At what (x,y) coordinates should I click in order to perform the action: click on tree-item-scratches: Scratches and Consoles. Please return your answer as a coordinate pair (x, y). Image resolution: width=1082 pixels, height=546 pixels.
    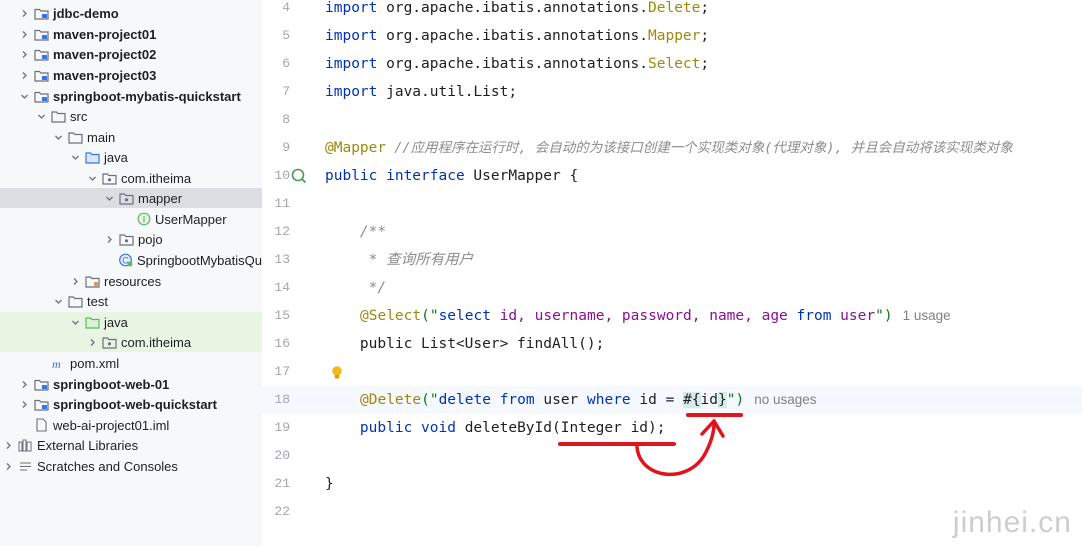
    Looking at the image, I should click on (131, 466).